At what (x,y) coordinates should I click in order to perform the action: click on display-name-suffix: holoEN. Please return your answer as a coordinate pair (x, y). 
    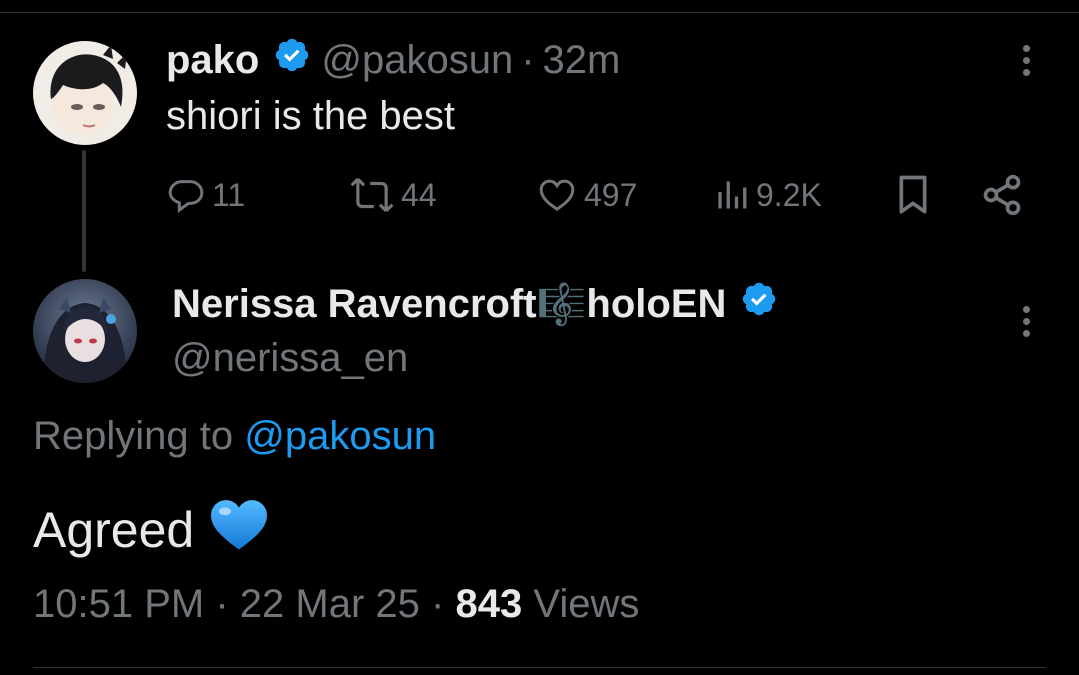
    Looking at the image, I should click on (656, 304).